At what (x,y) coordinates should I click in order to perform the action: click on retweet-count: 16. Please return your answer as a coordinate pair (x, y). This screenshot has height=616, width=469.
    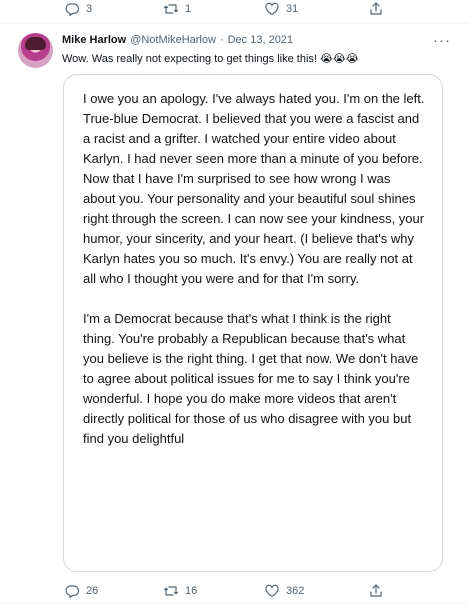
    Looking at the image, I should click on (191, 591).